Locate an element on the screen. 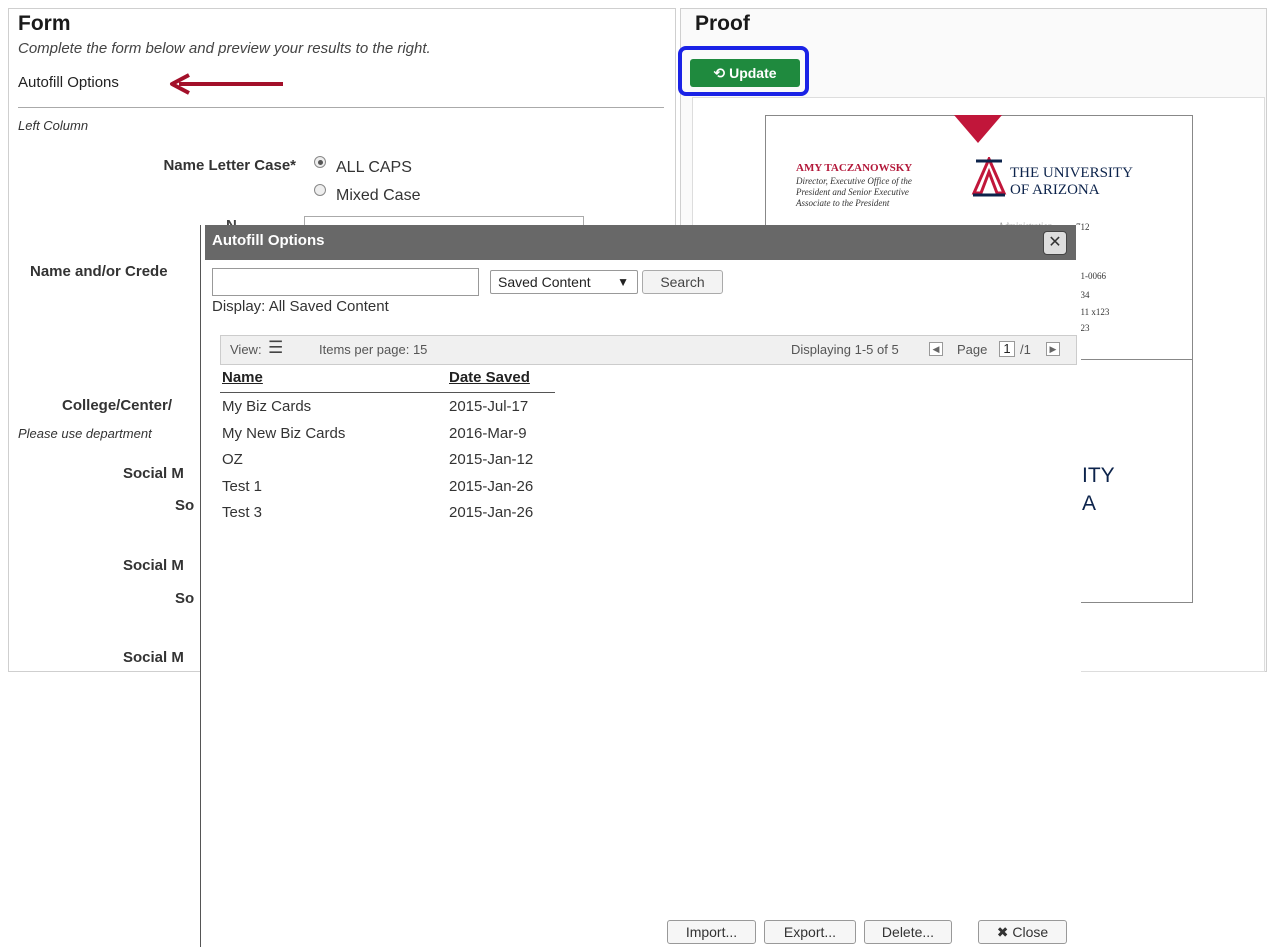 This screenshot has height=947, width=1278. prev-page-icon: ◀ is located at coordinates (936, 349).